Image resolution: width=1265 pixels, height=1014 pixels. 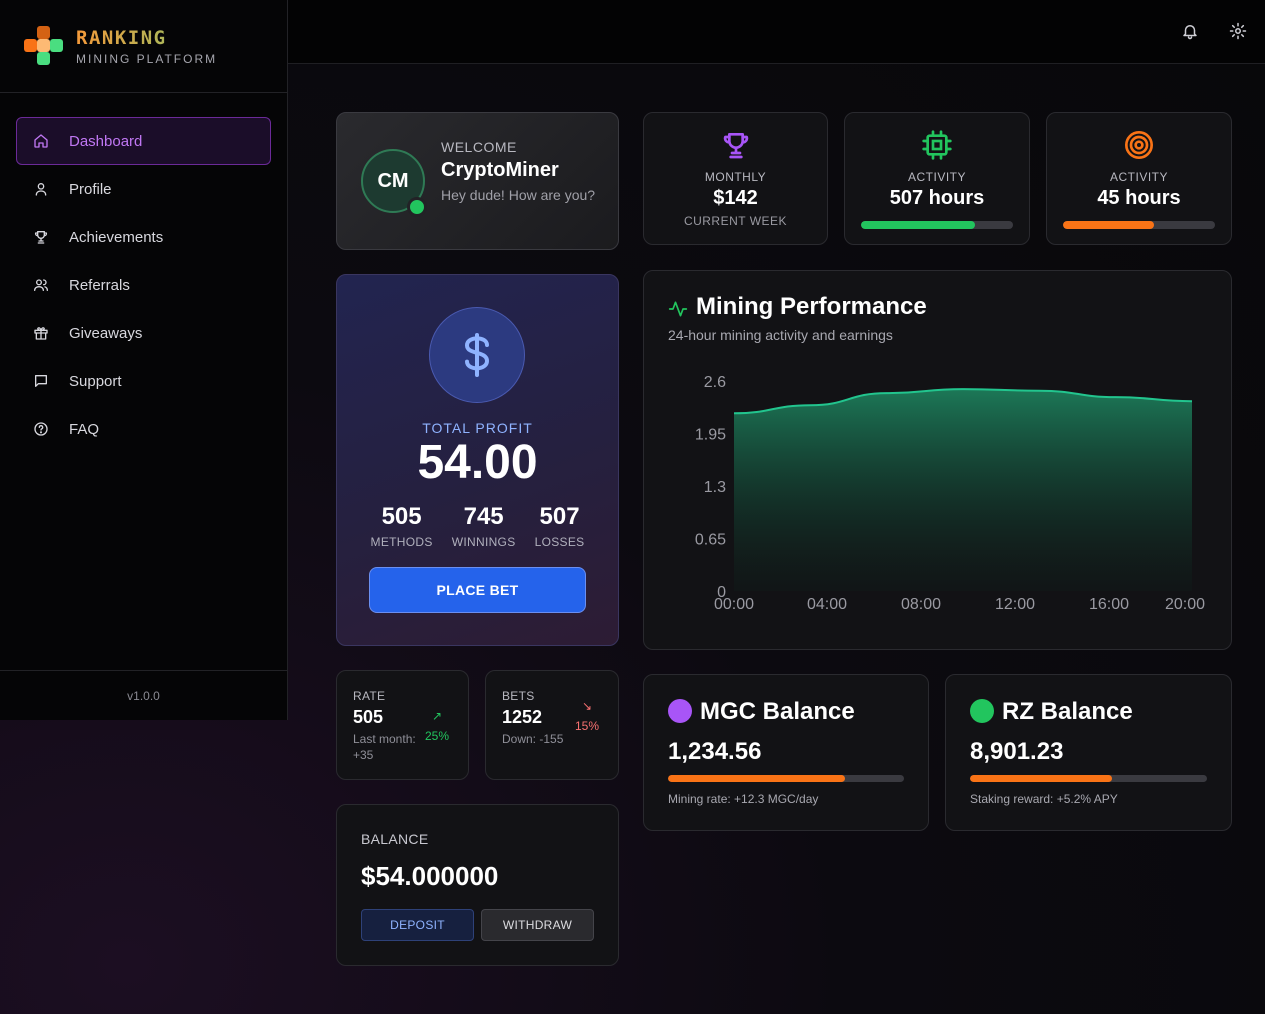 What do you see at coordinates (587, 706) in the screenshot?
I see `arrow-down-right-icon: ↘` at bounding box center [587, 706].